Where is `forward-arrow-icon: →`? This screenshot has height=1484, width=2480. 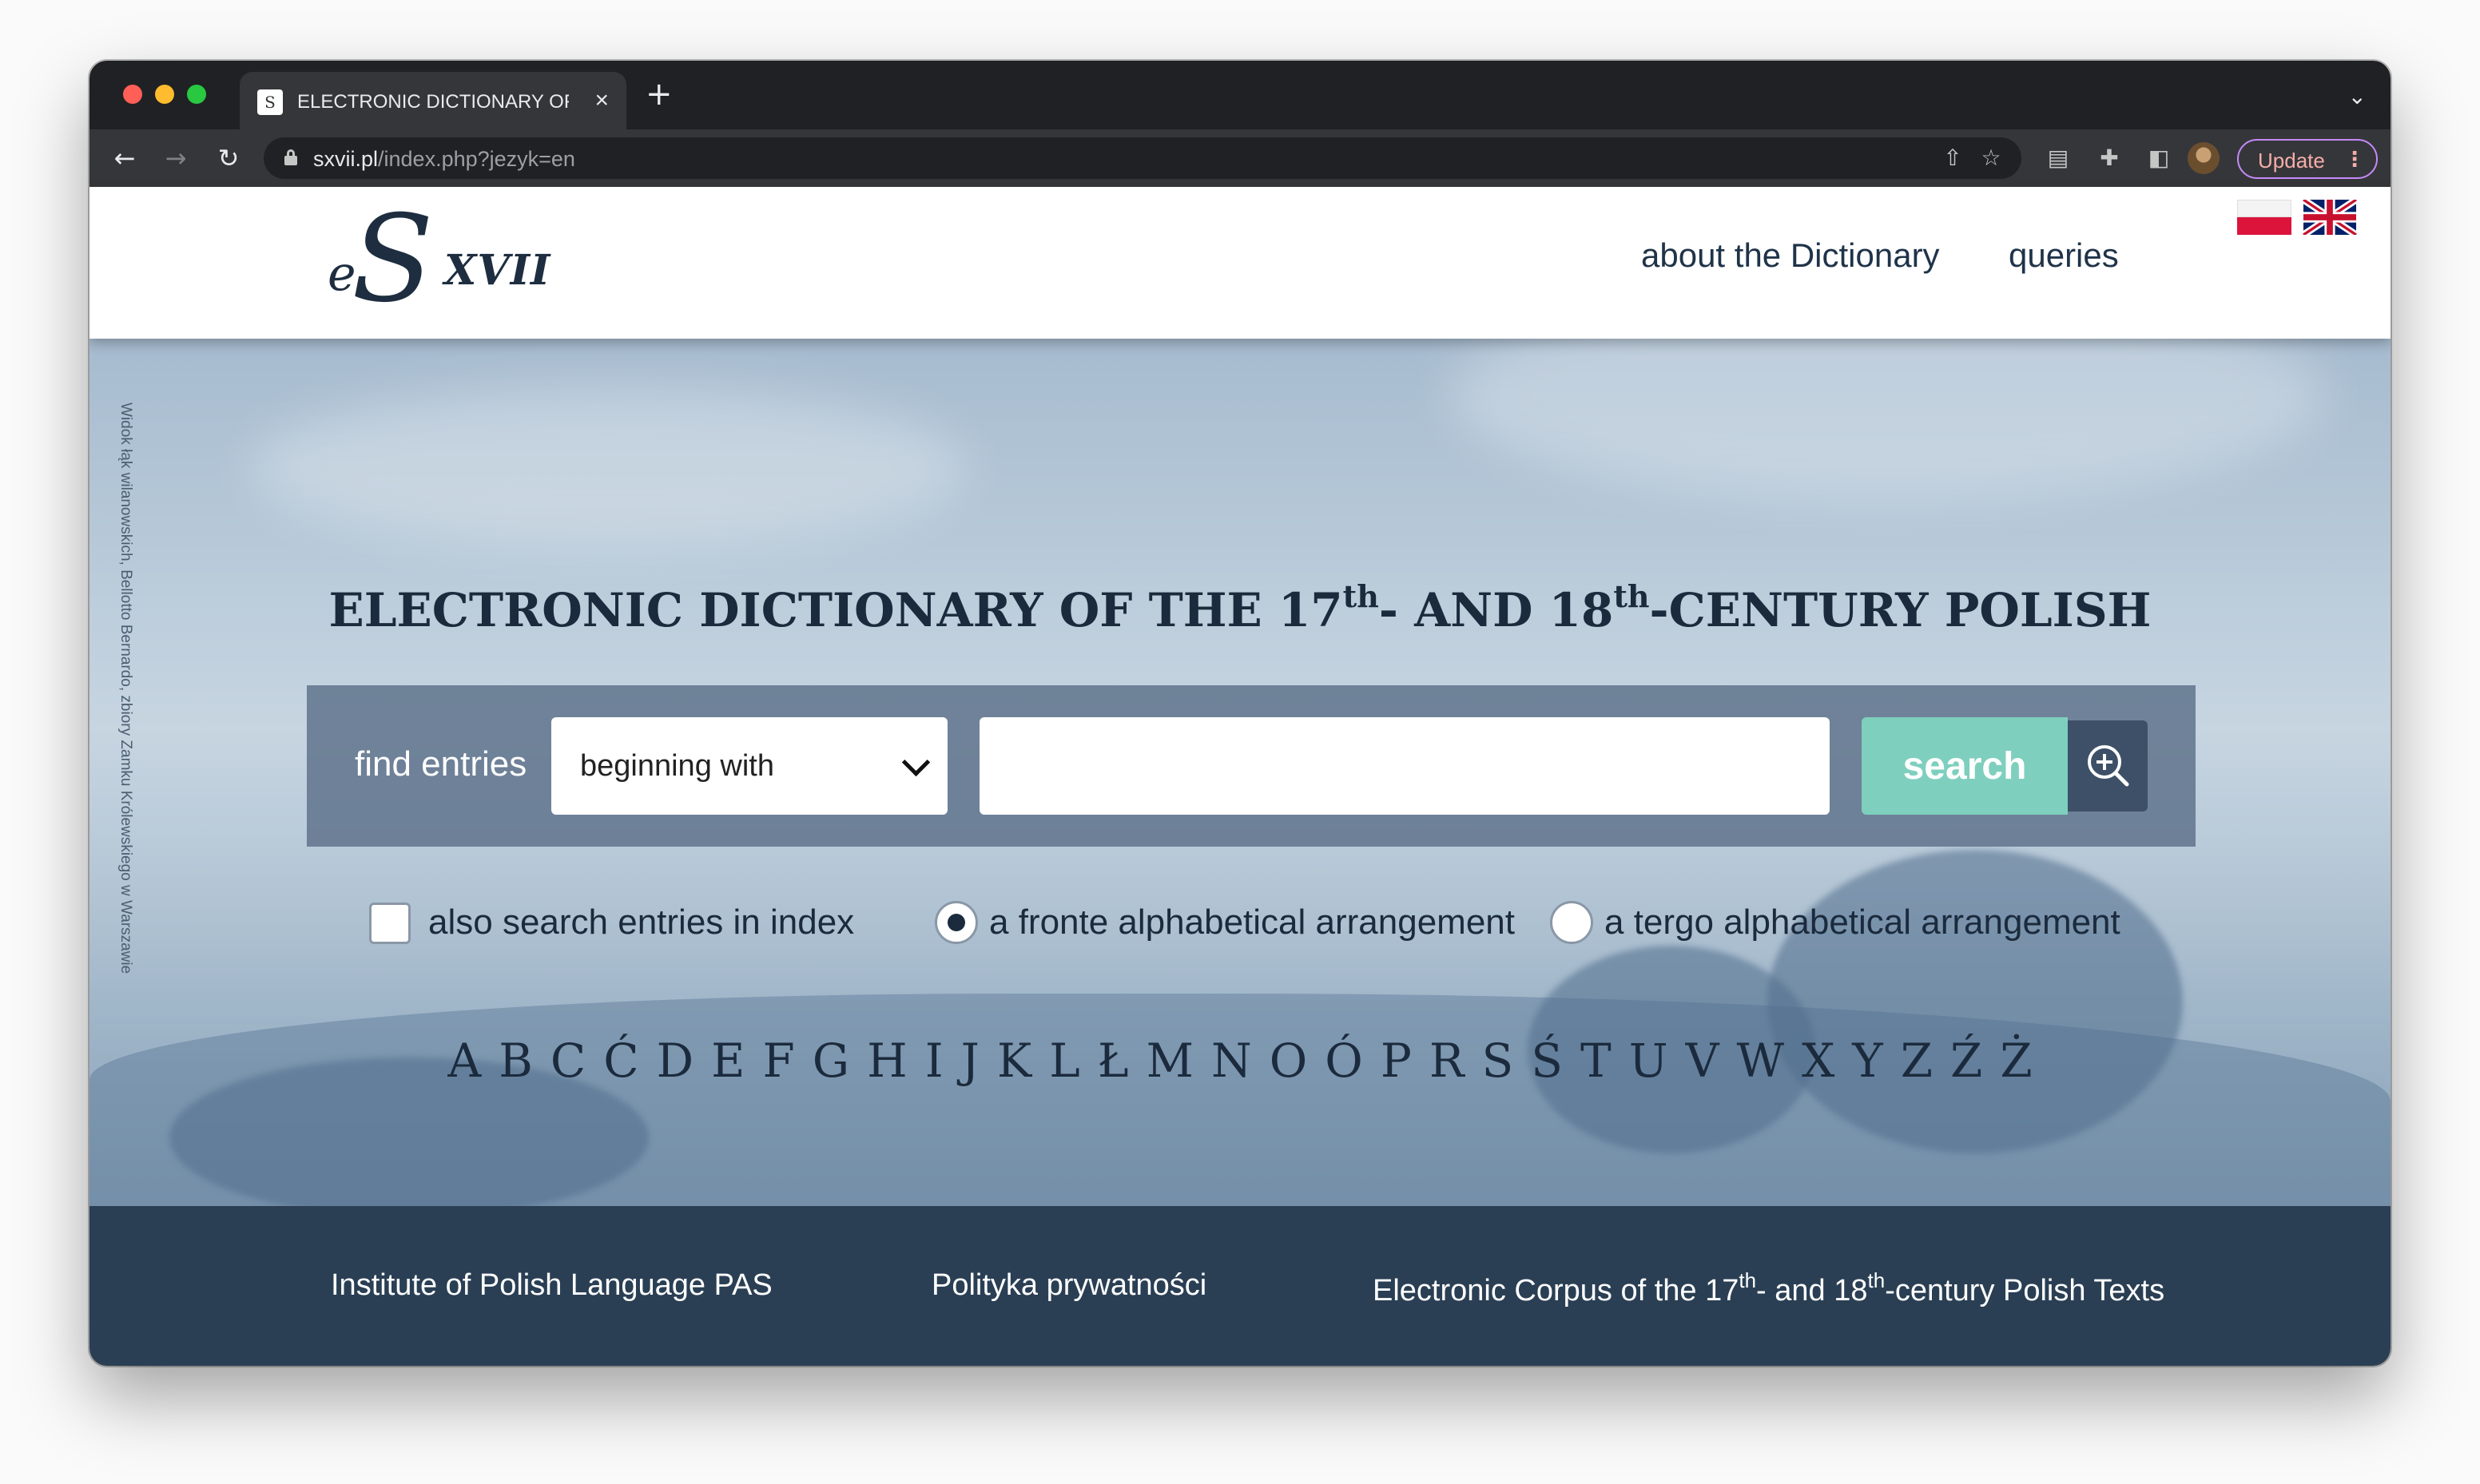
forward-arrow-icon: → is located at coordinates (176, 158).